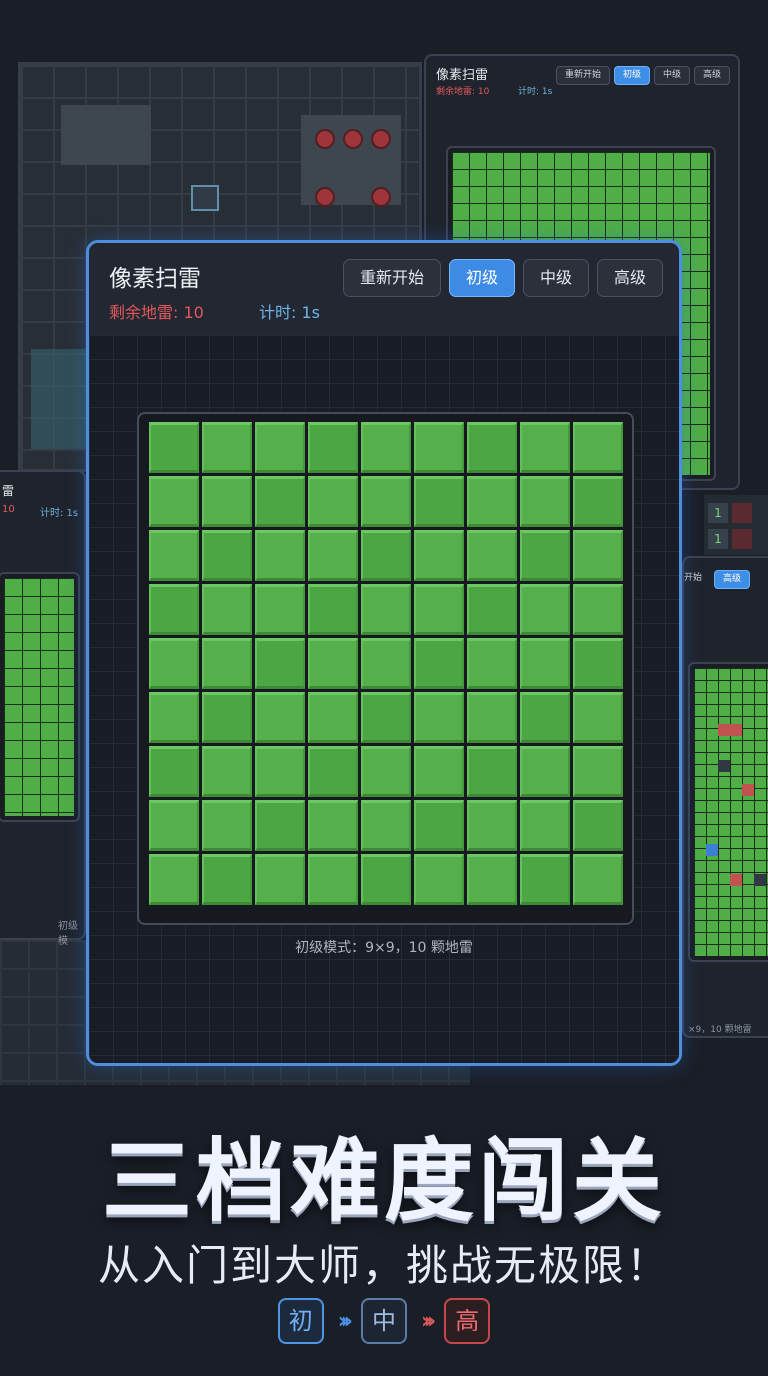  I want to click on level-badge-expert: 高, so click(467, 1321).